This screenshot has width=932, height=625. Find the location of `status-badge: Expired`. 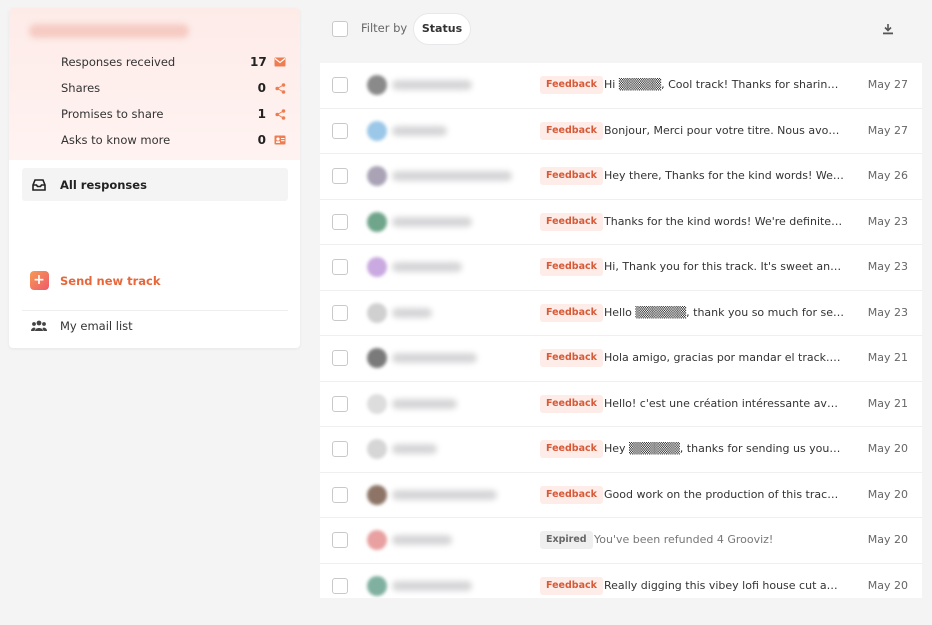

status-badge: Expired is located at coordinates (566, 540).